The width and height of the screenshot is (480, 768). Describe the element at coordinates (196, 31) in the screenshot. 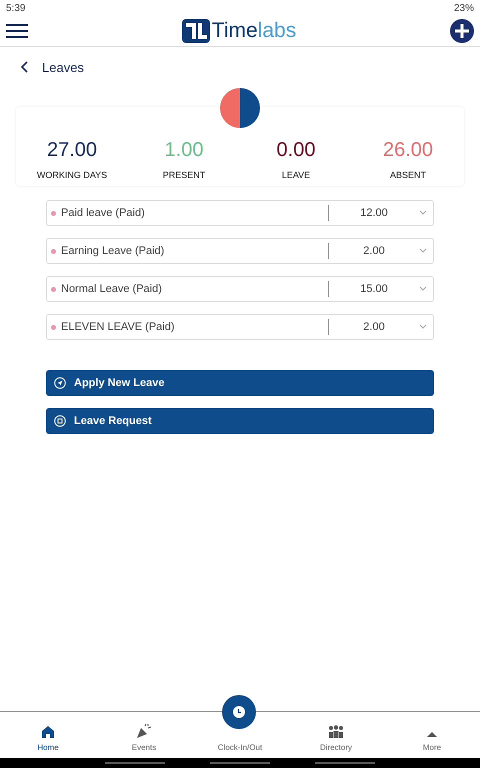

I see `logo-icon` at that location.